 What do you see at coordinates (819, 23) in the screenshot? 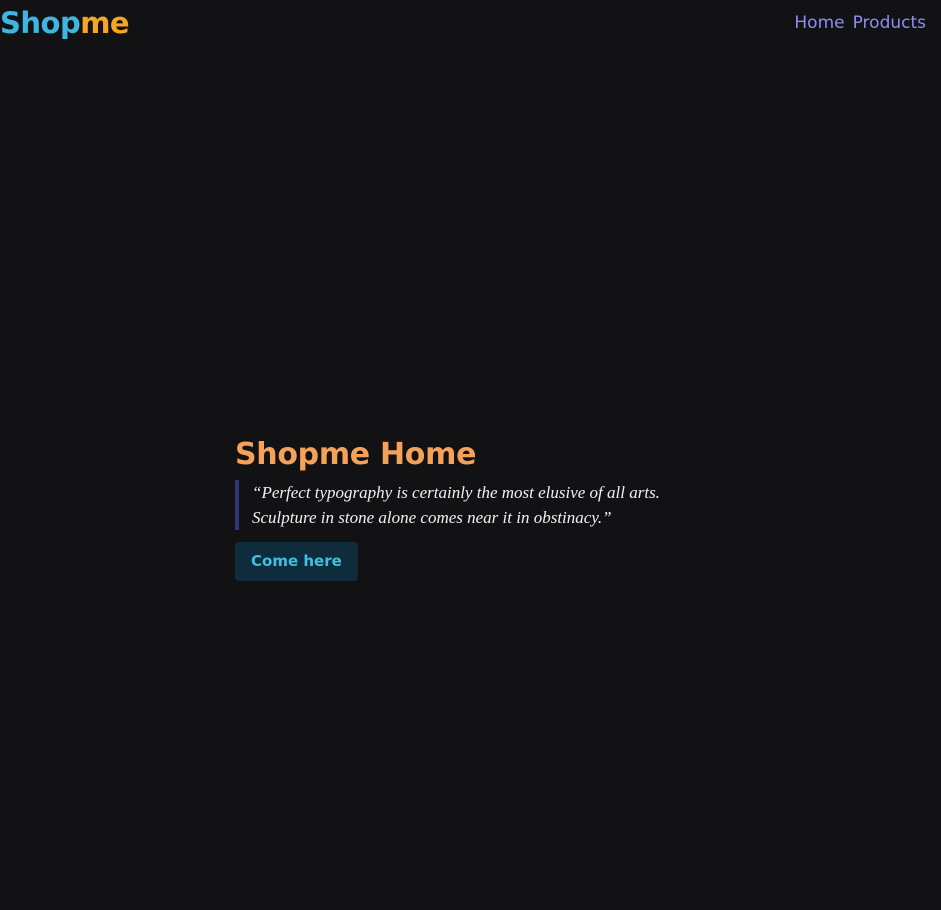
I see `nav-link-home: Home` at bounding box center [819, 23].